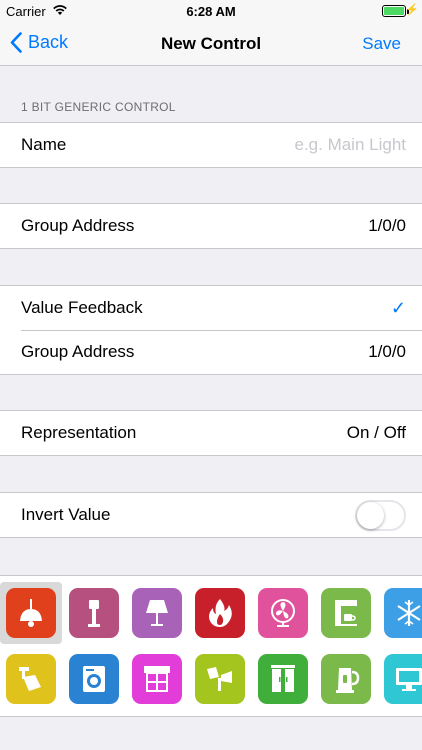 This screenshot has height=750, width=422. Describe the element at coordinates (66, 514) in the screenshot. I see `invert-label: Invert Value` at that location.